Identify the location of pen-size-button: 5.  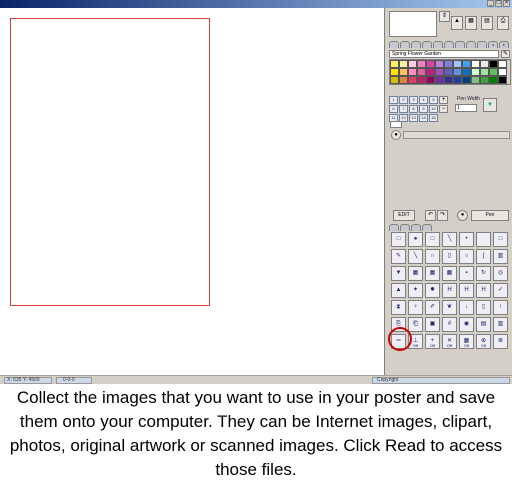
(433, 100).